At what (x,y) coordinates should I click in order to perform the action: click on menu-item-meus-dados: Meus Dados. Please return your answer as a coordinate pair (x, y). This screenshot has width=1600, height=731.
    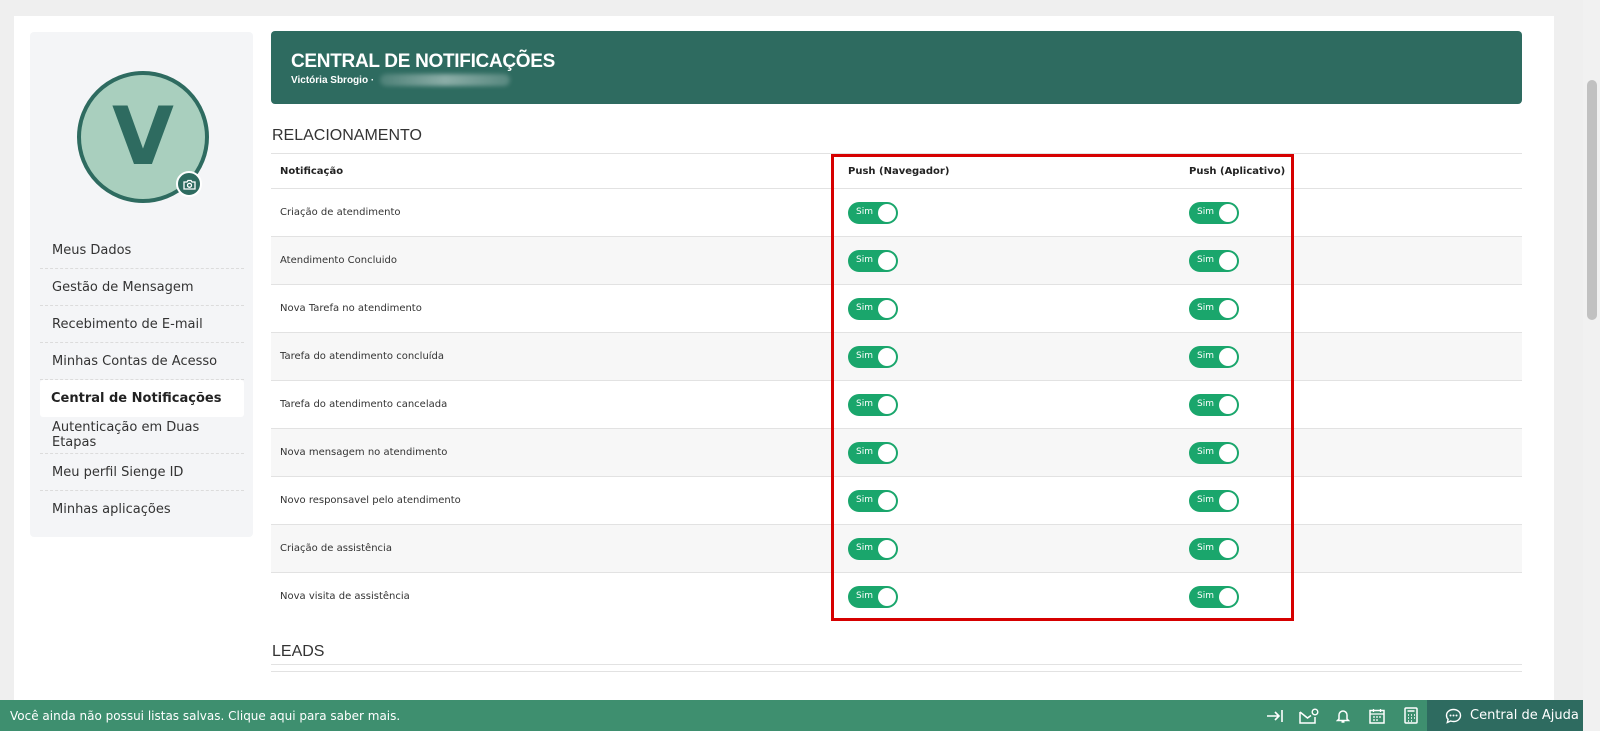
    Looking at the image, I should click on (142, 250).